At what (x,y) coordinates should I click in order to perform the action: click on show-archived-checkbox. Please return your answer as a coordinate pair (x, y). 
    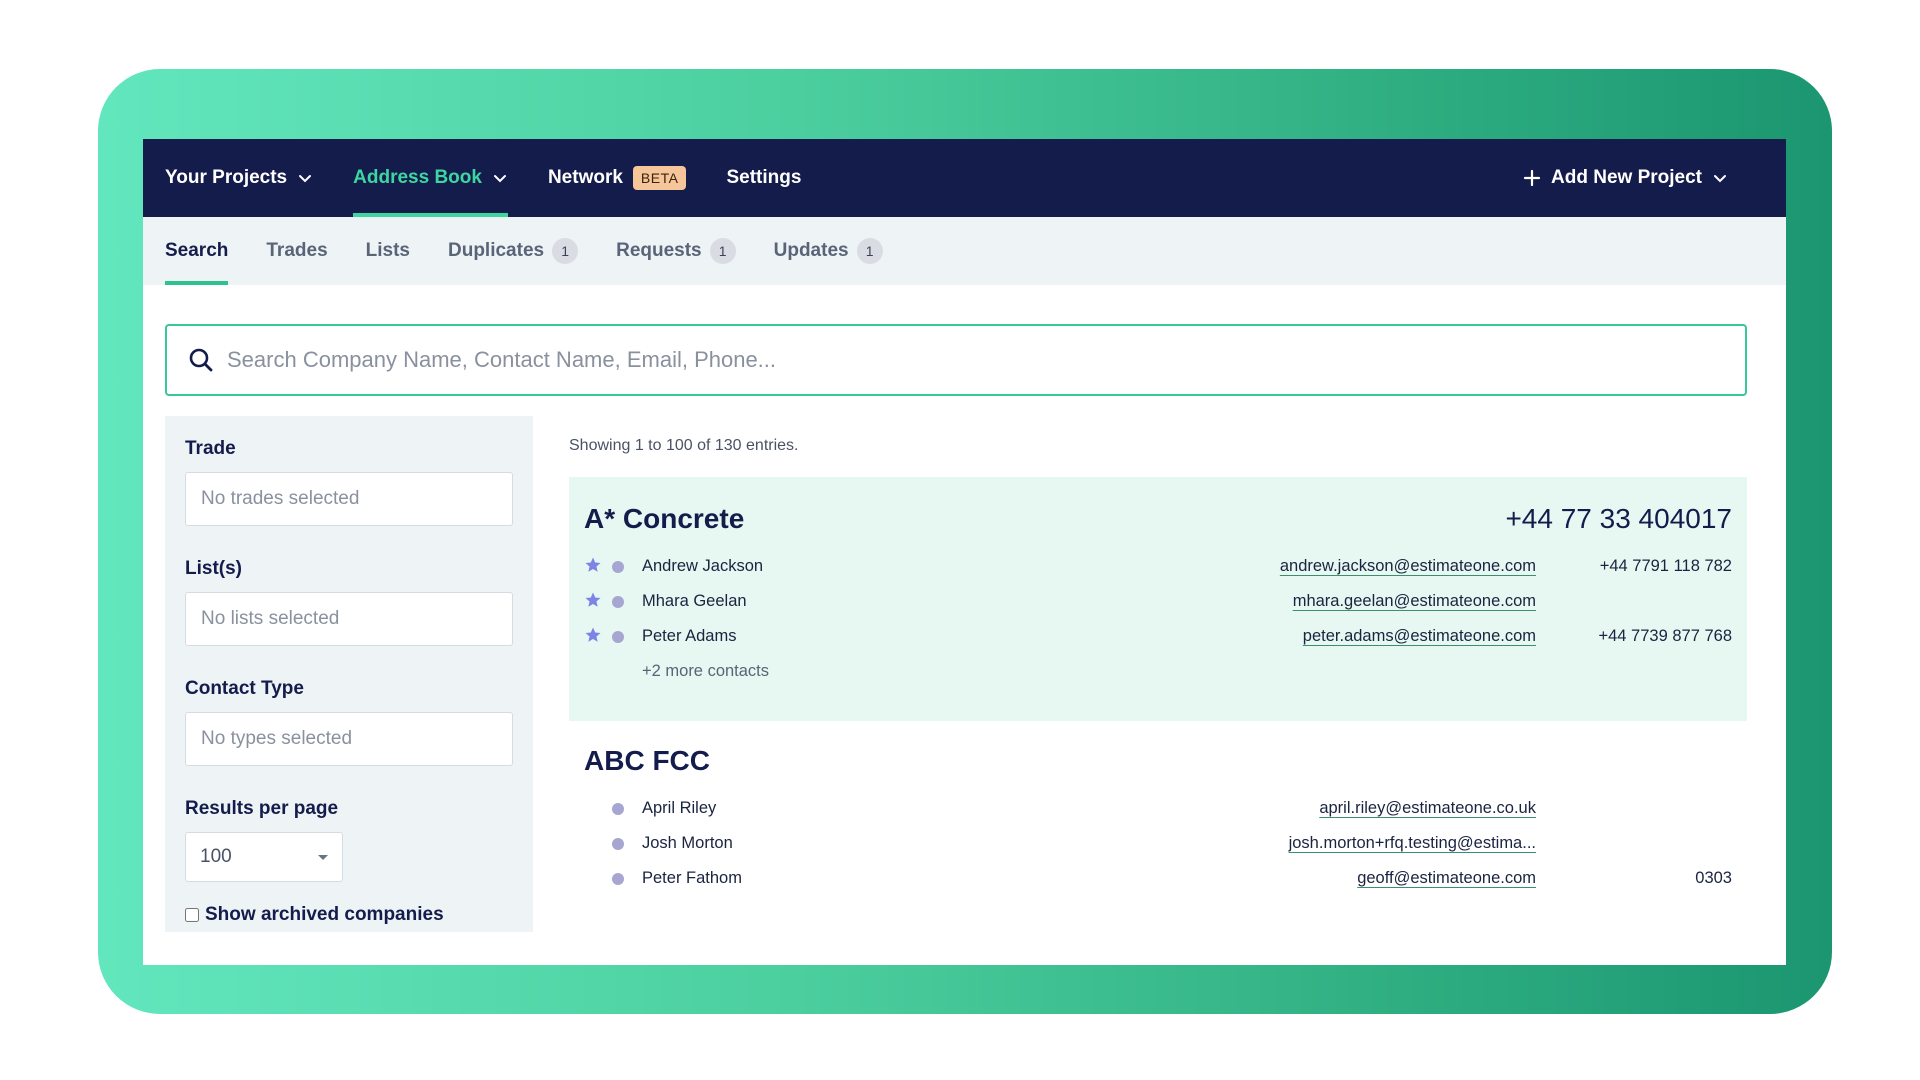
    Looking at the image, I should click on (192, 915).